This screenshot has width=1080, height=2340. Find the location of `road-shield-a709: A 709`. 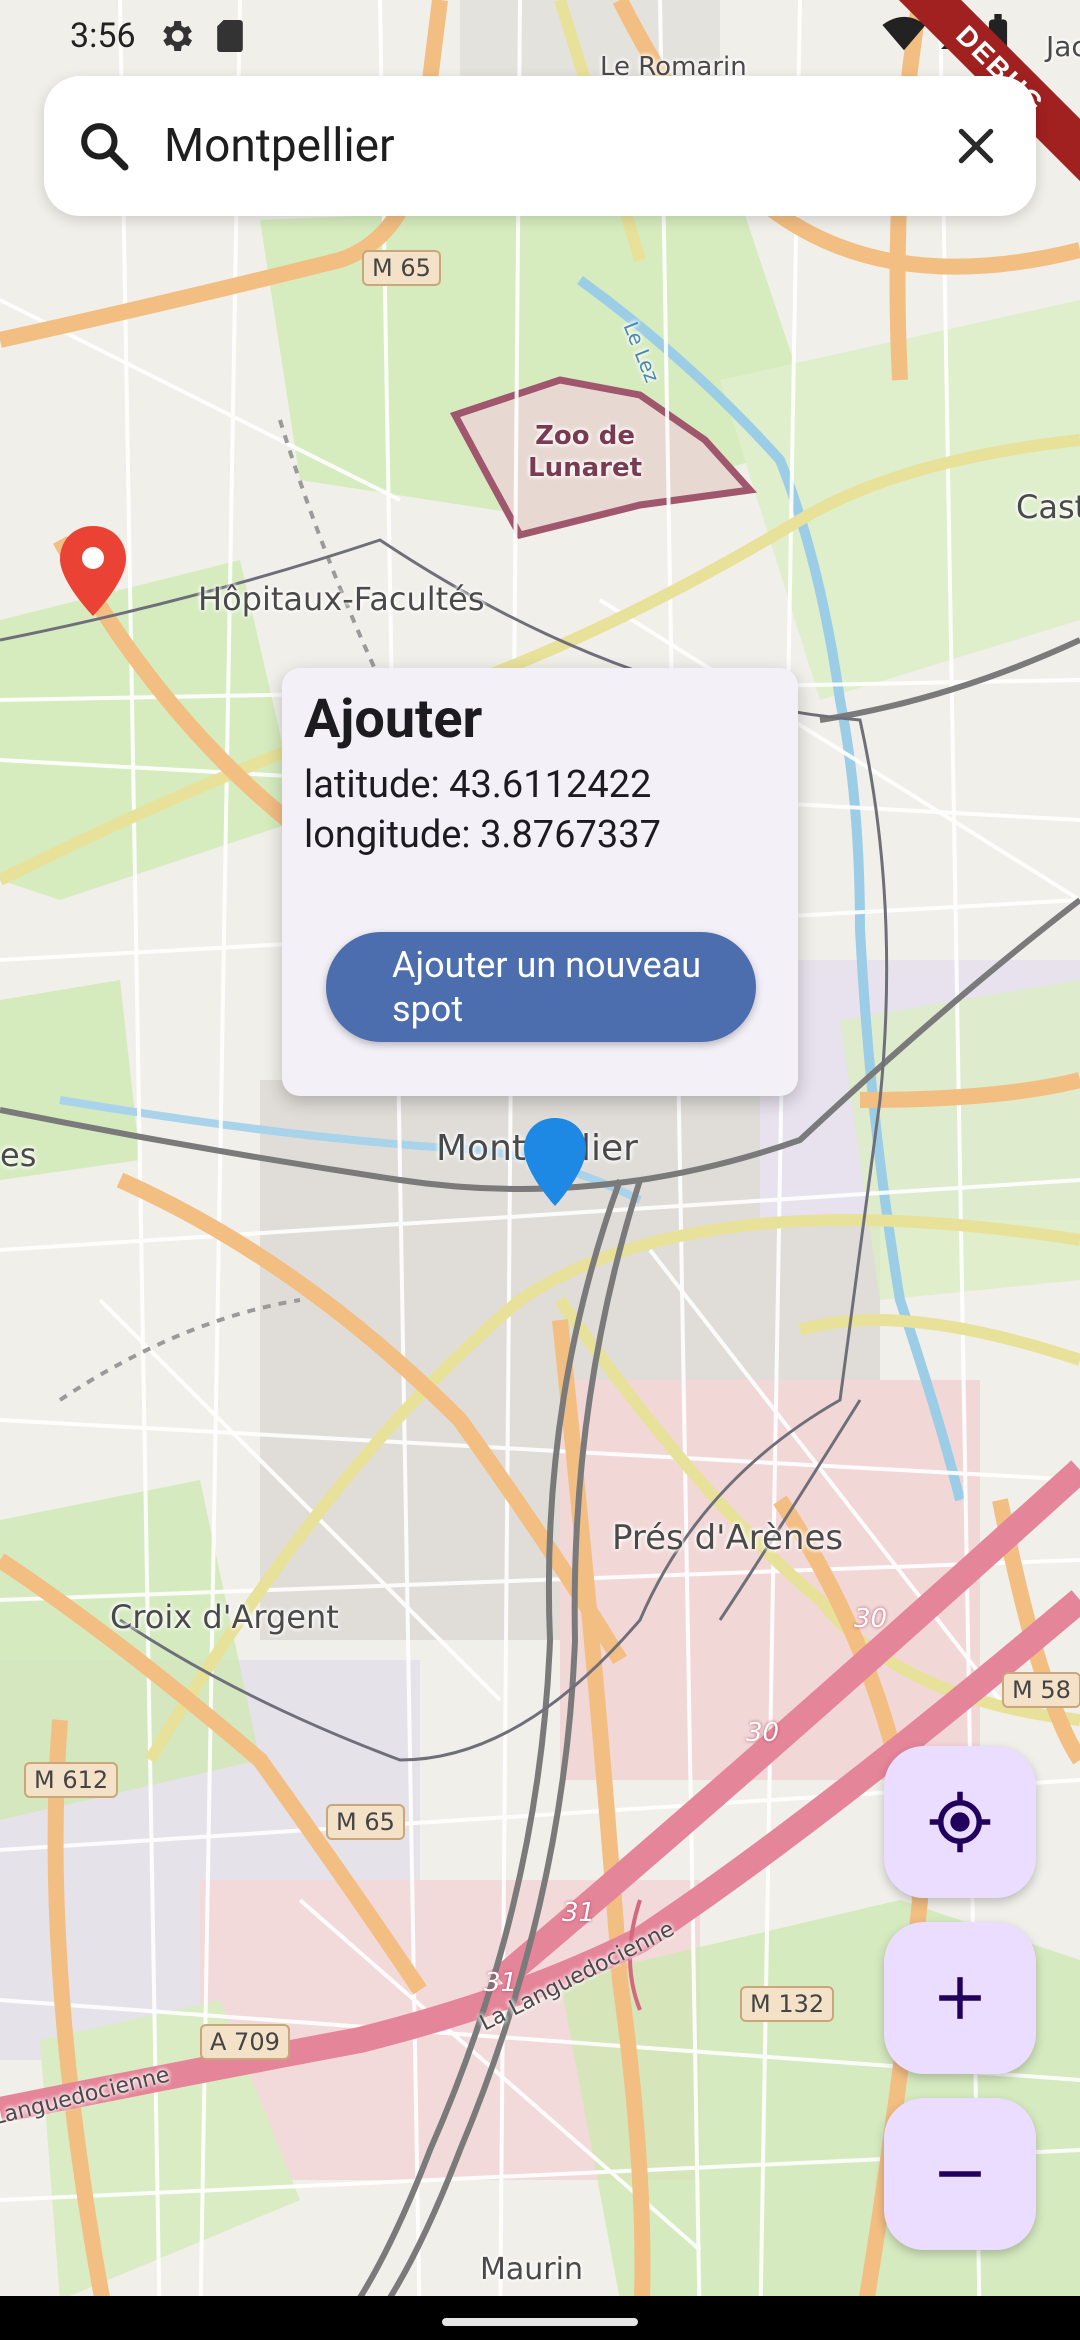

road-shield-a709: A 709 is located at coordinates (245, 2042).